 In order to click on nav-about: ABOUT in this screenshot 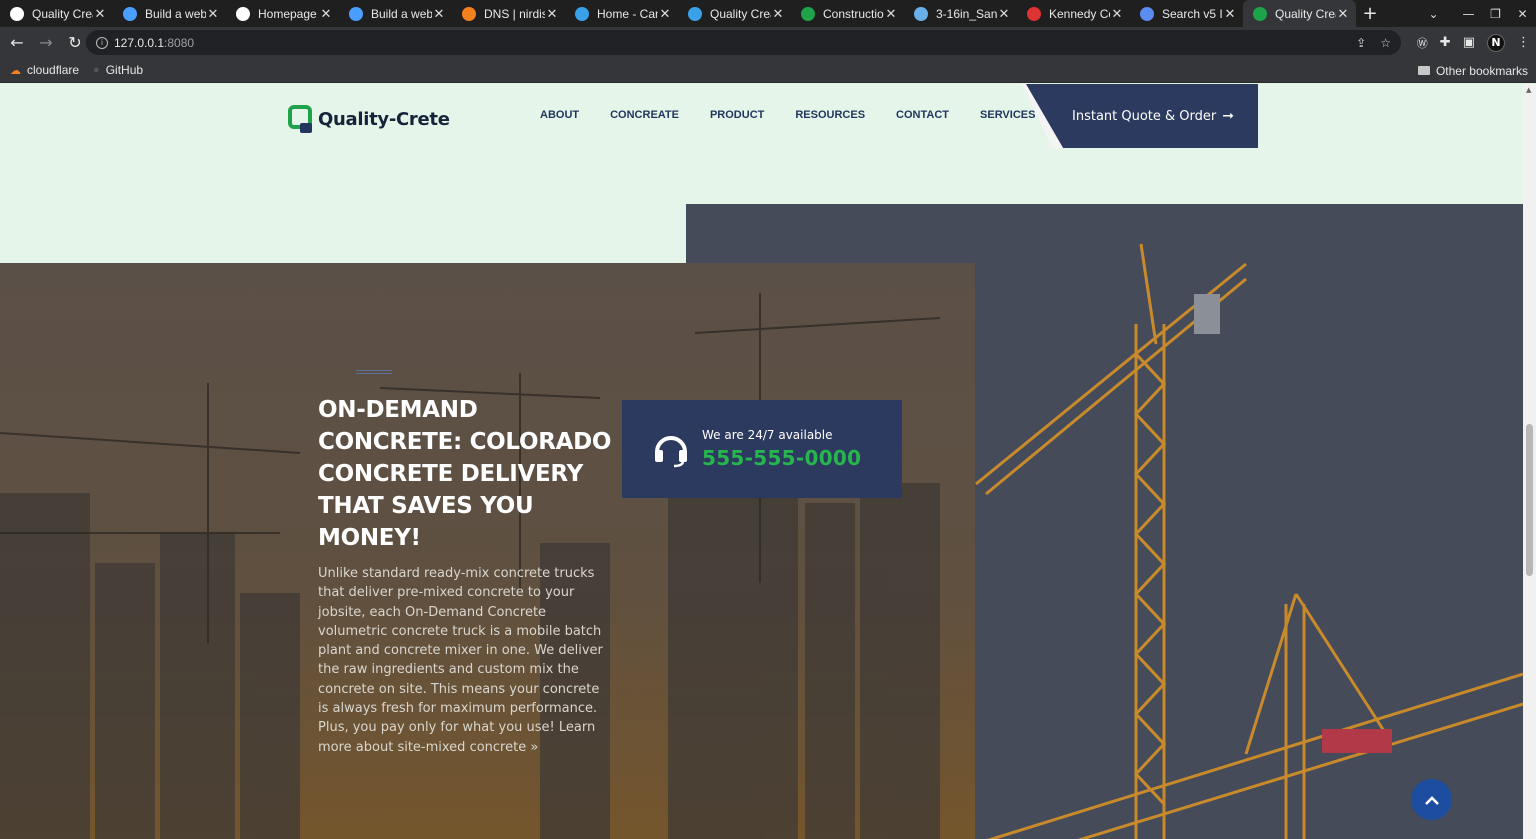, I will do `click(559, 115)`.